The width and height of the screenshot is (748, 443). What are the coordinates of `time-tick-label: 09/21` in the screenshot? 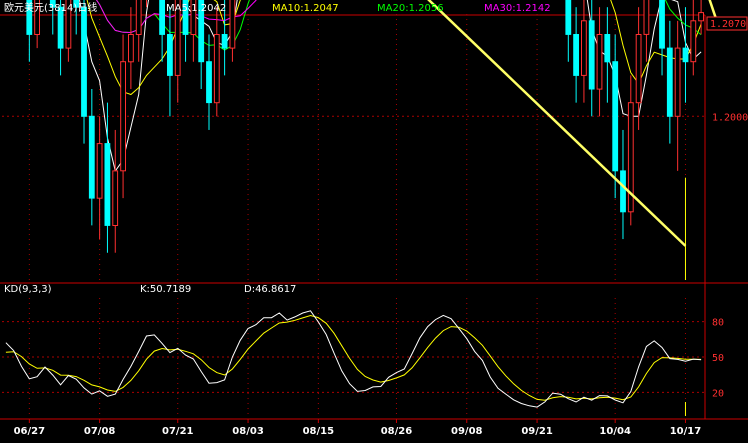 It's located at (537, 431).